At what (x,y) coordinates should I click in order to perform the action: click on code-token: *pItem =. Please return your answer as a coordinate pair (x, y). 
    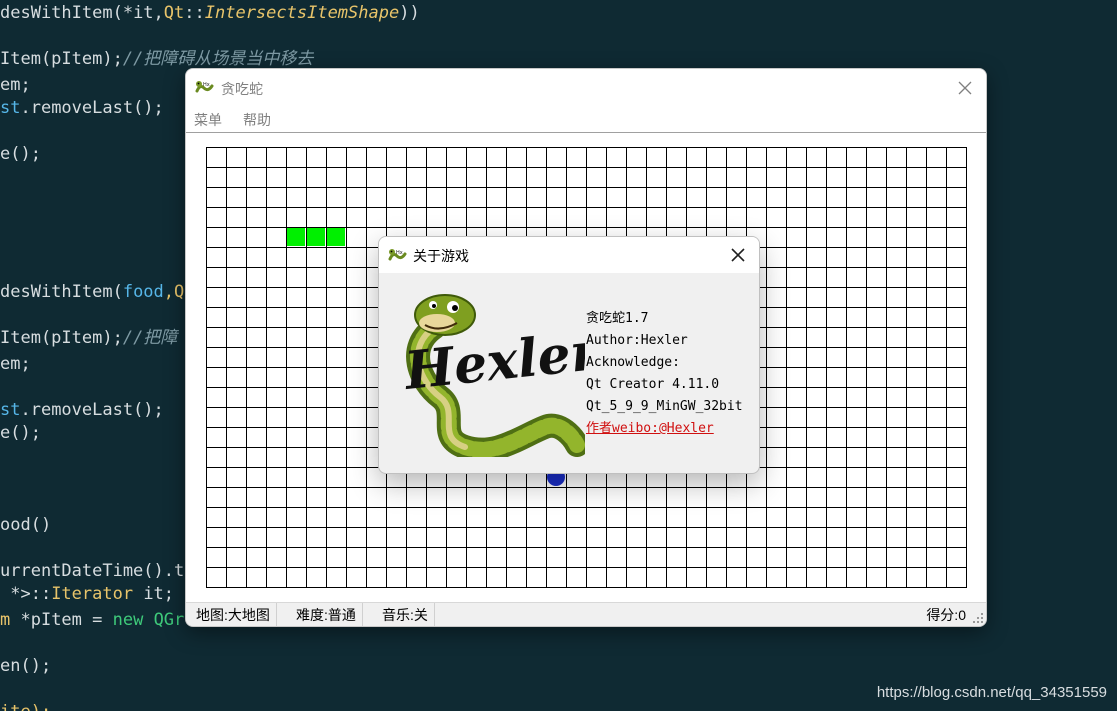
    Looking at the image, I should click on (61, 620).